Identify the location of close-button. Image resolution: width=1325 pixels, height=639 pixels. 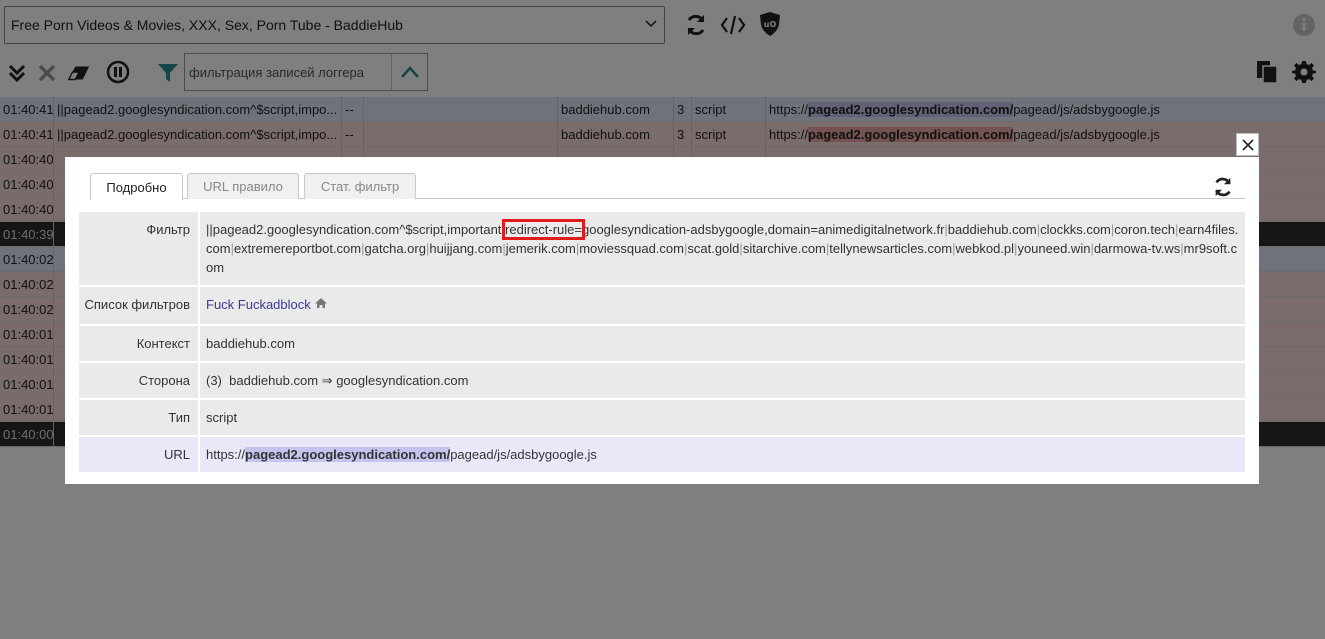
(1247, 144).